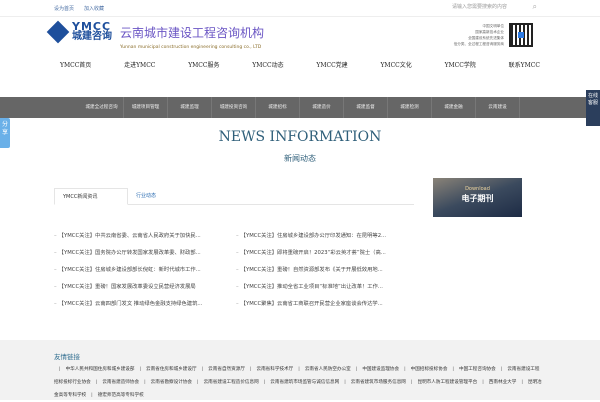  I want to click on service-item: 城建造价, so click(322, 107).